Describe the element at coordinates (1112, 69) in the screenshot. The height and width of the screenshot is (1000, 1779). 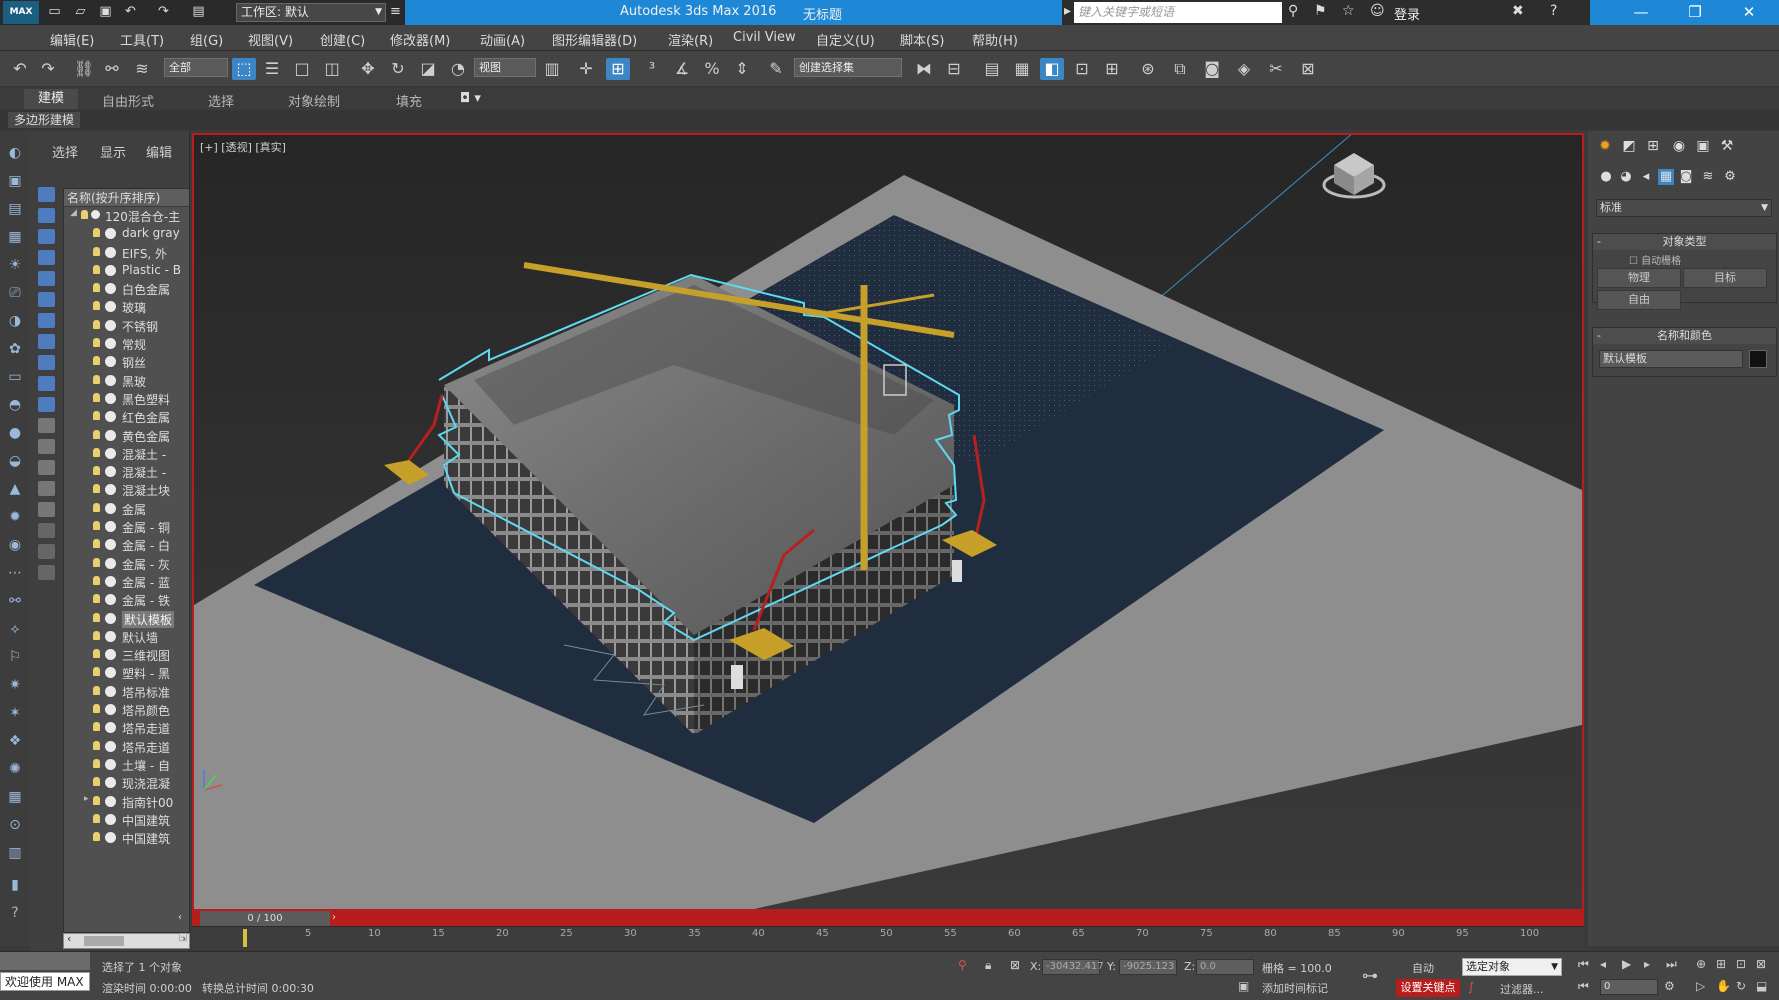
I see `material-editor-icon: ⊞` at that location.